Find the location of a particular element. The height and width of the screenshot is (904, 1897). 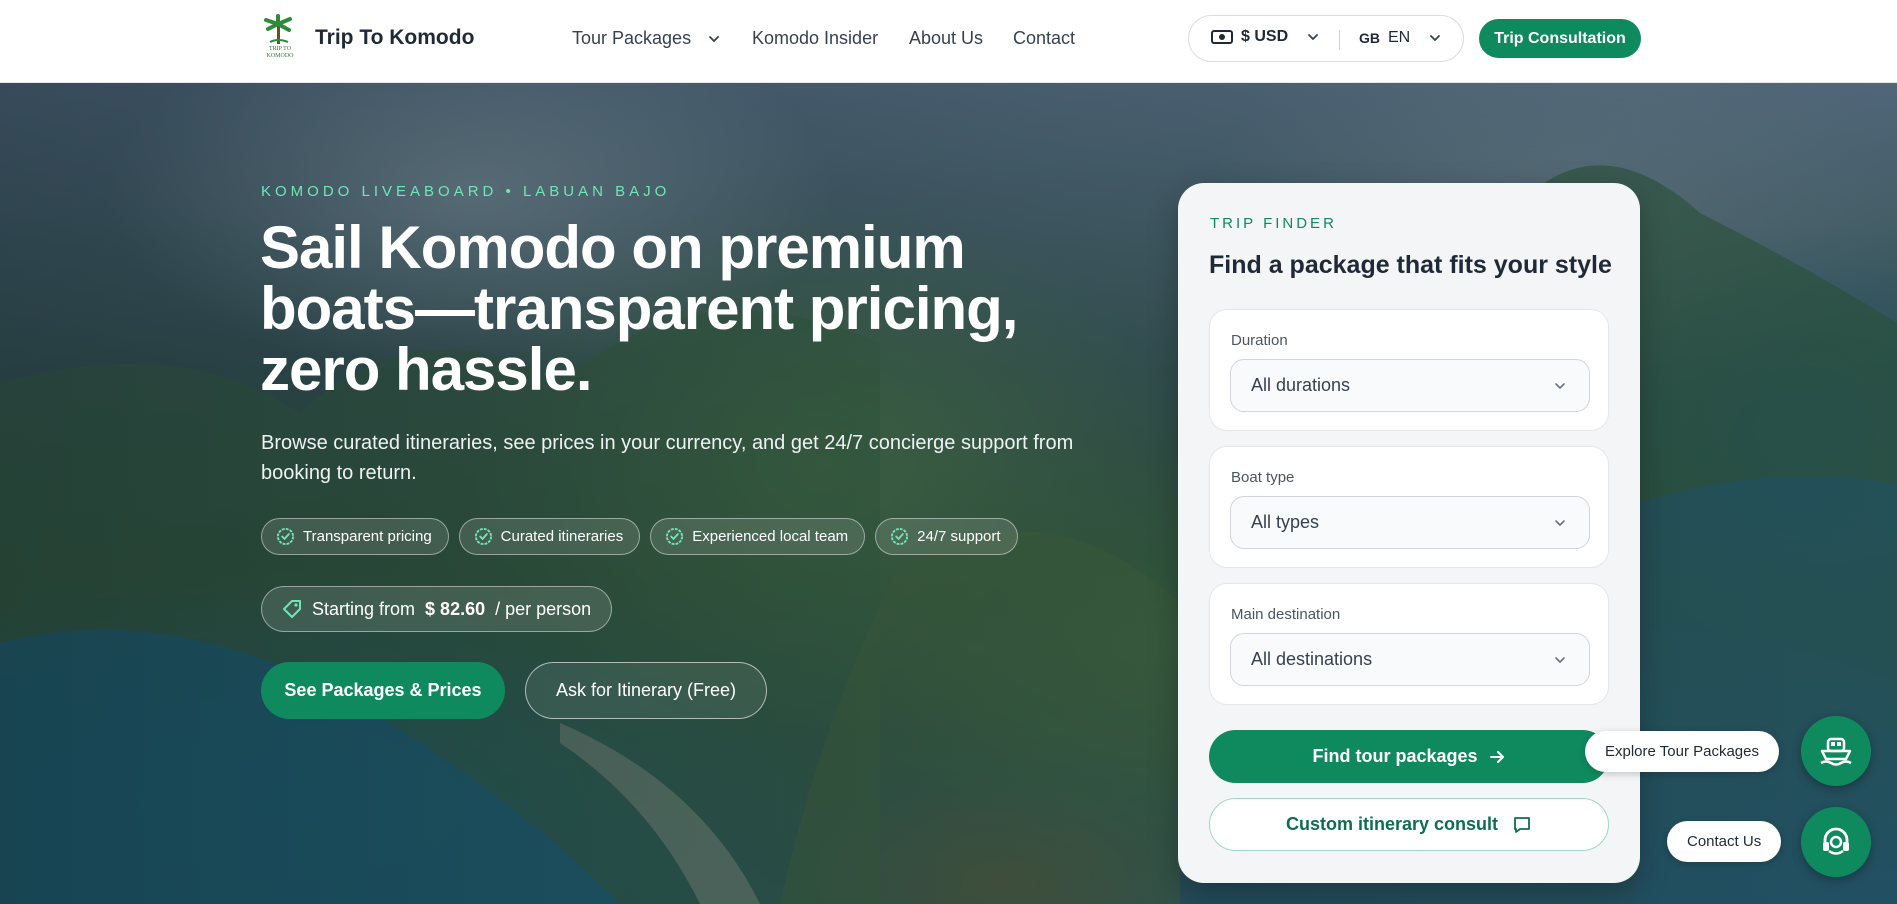

locale-selector: $ USD GB EN is located at coordinates (1326, 38).